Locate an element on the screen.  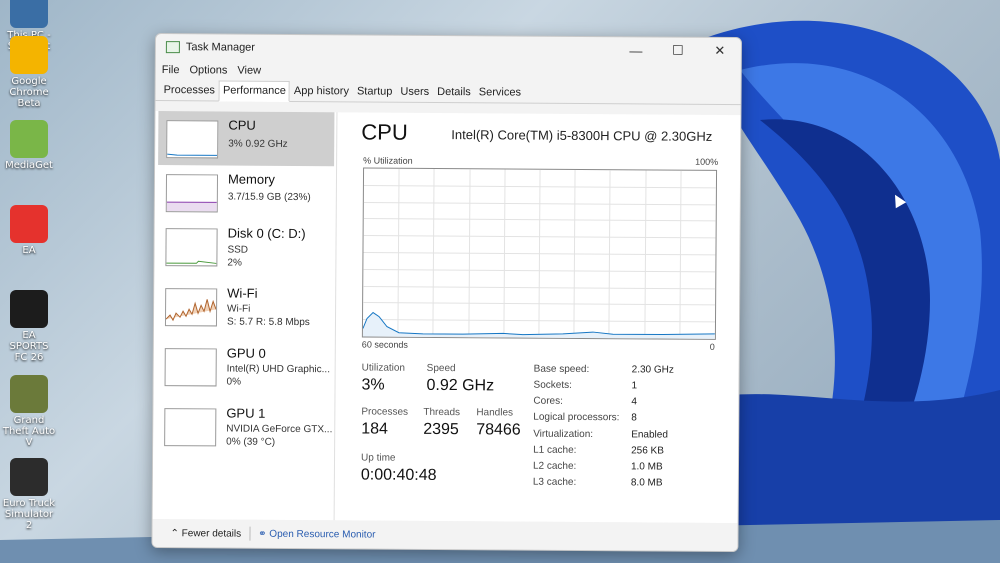
cpu-utilization-graph is located at coordinates (539, 253).